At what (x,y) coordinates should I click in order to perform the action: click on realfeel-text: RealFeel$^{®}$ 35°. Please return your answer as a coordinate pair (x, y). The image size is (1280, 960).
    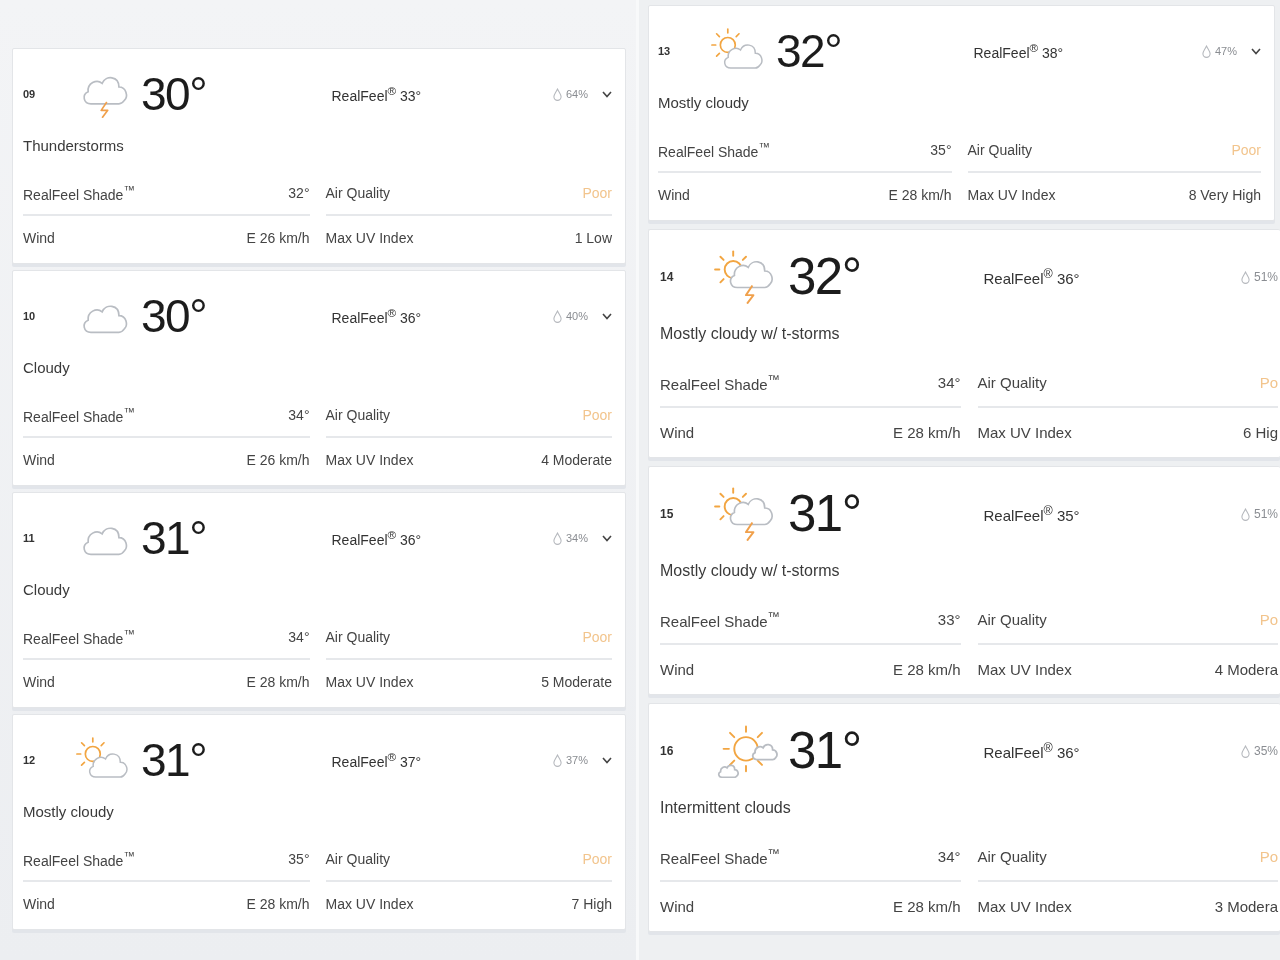
    Looking at the image, I should click on (1031, 514).